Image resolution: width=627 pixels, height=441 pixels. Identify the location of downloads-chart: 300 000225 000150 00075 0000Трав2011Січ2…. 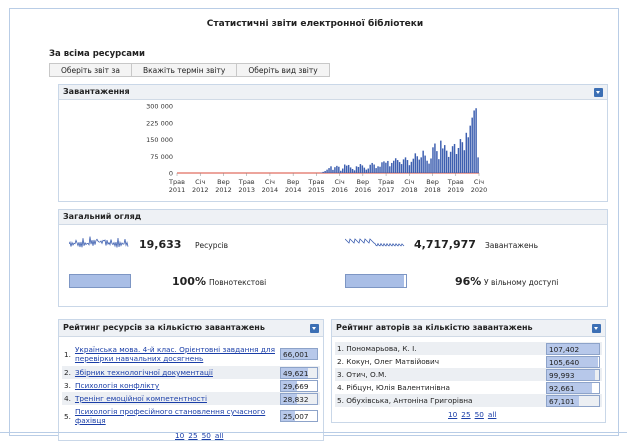
(317, 149).